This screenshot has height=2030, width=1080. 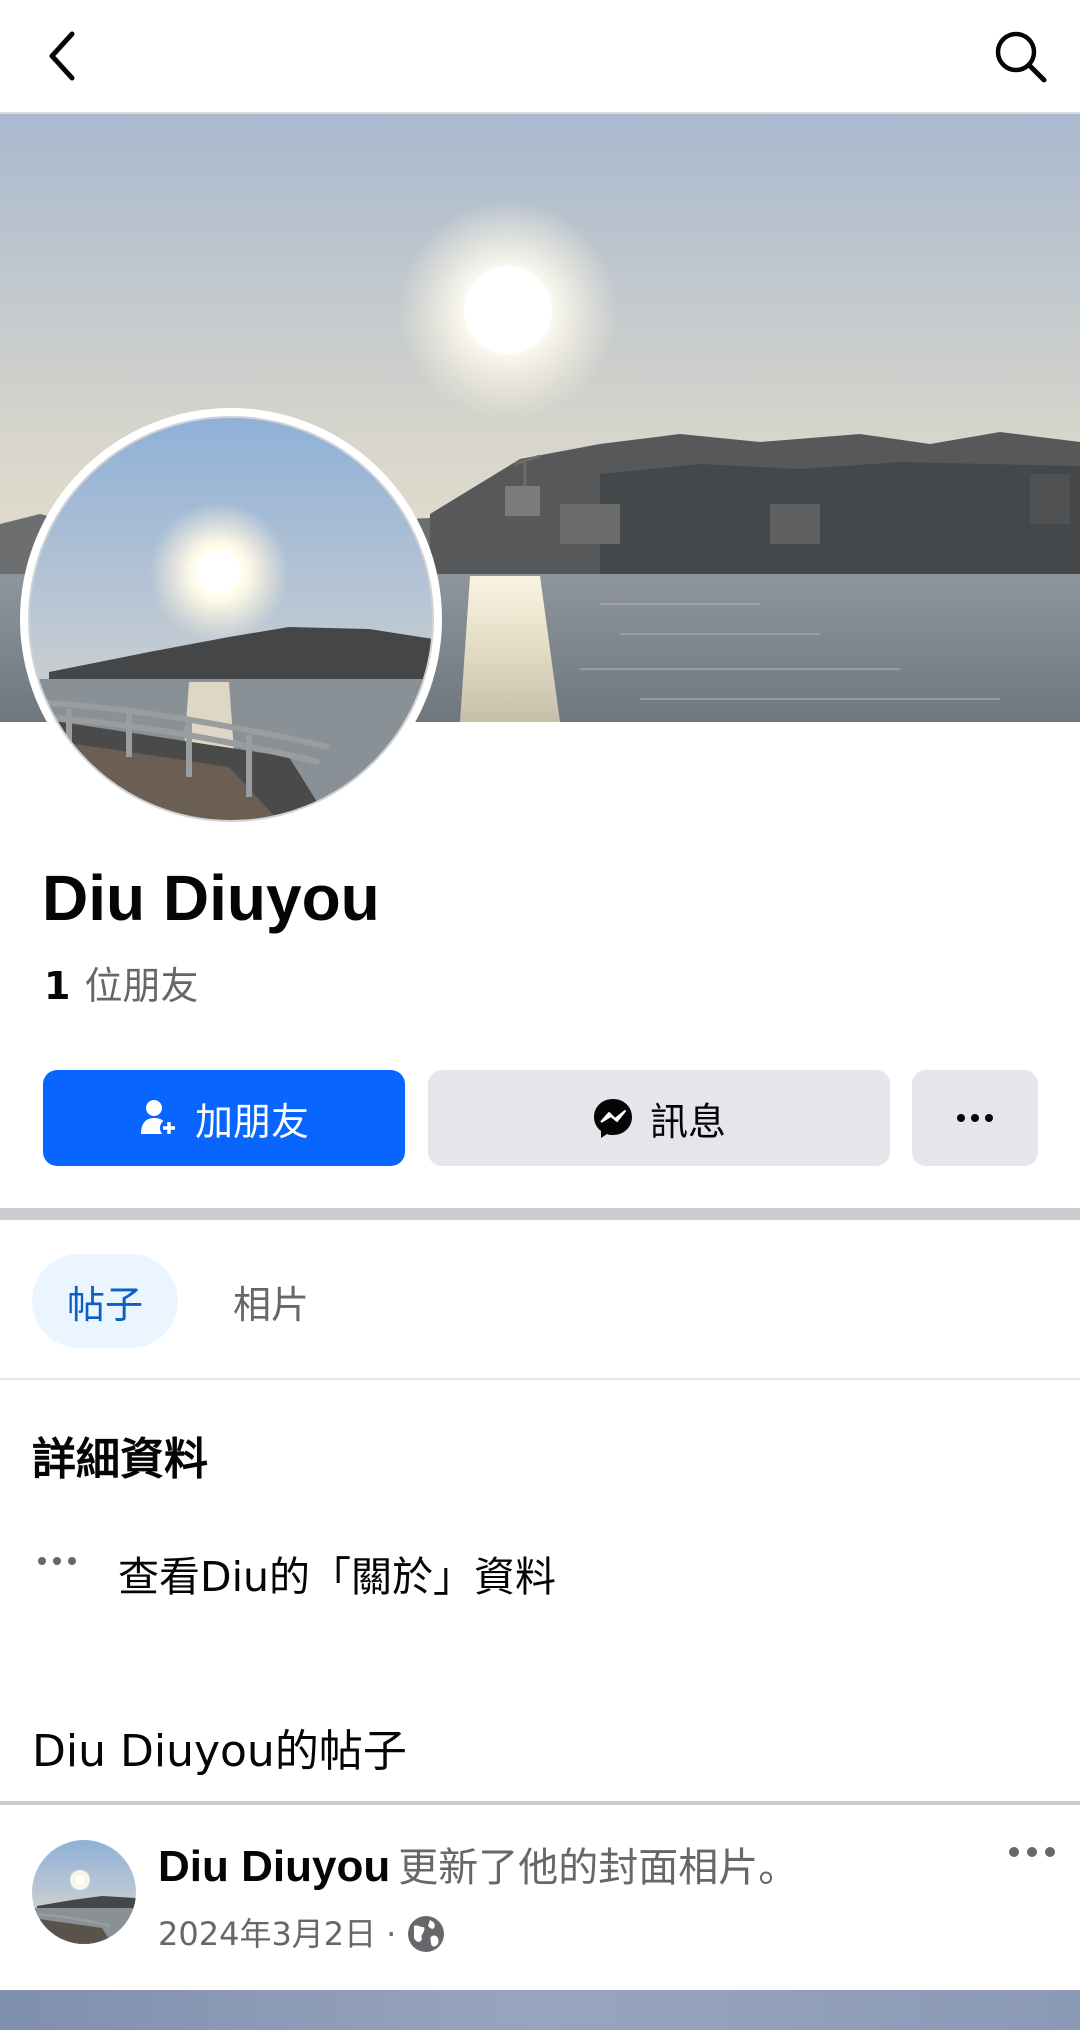 What do you see at coordinates (219, 1751) in the screenshot?
I see `posts-heading: Diu Diuyou的帖子` at bounding box center [219, 1751].